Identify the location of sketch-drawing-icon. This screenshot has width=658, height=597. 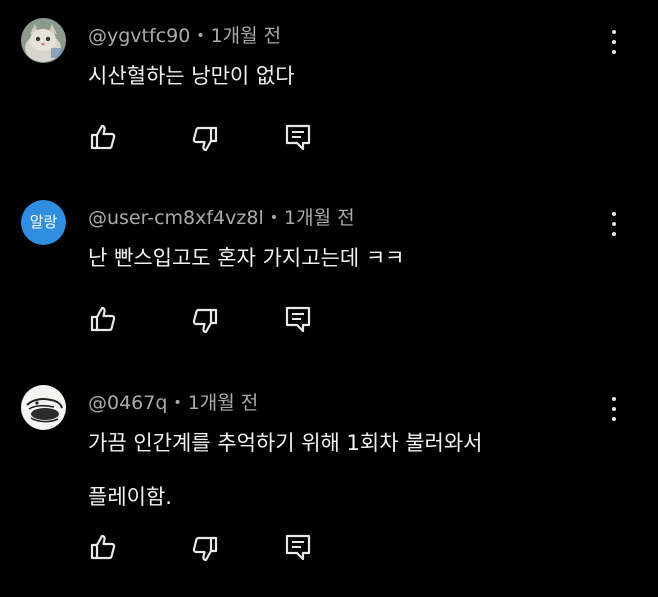
(43, 407).